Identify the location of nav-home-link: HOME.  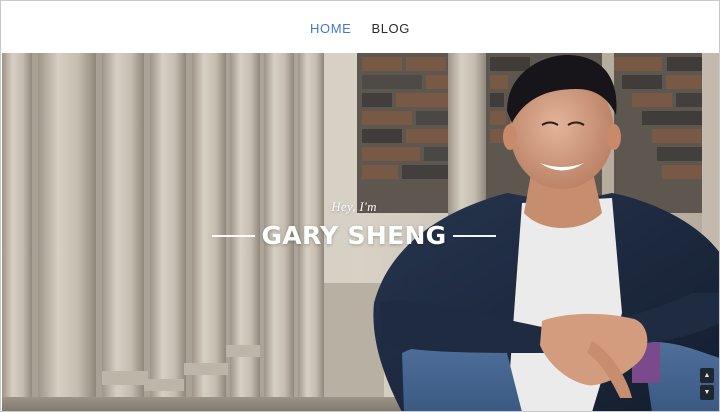
(330, 28).